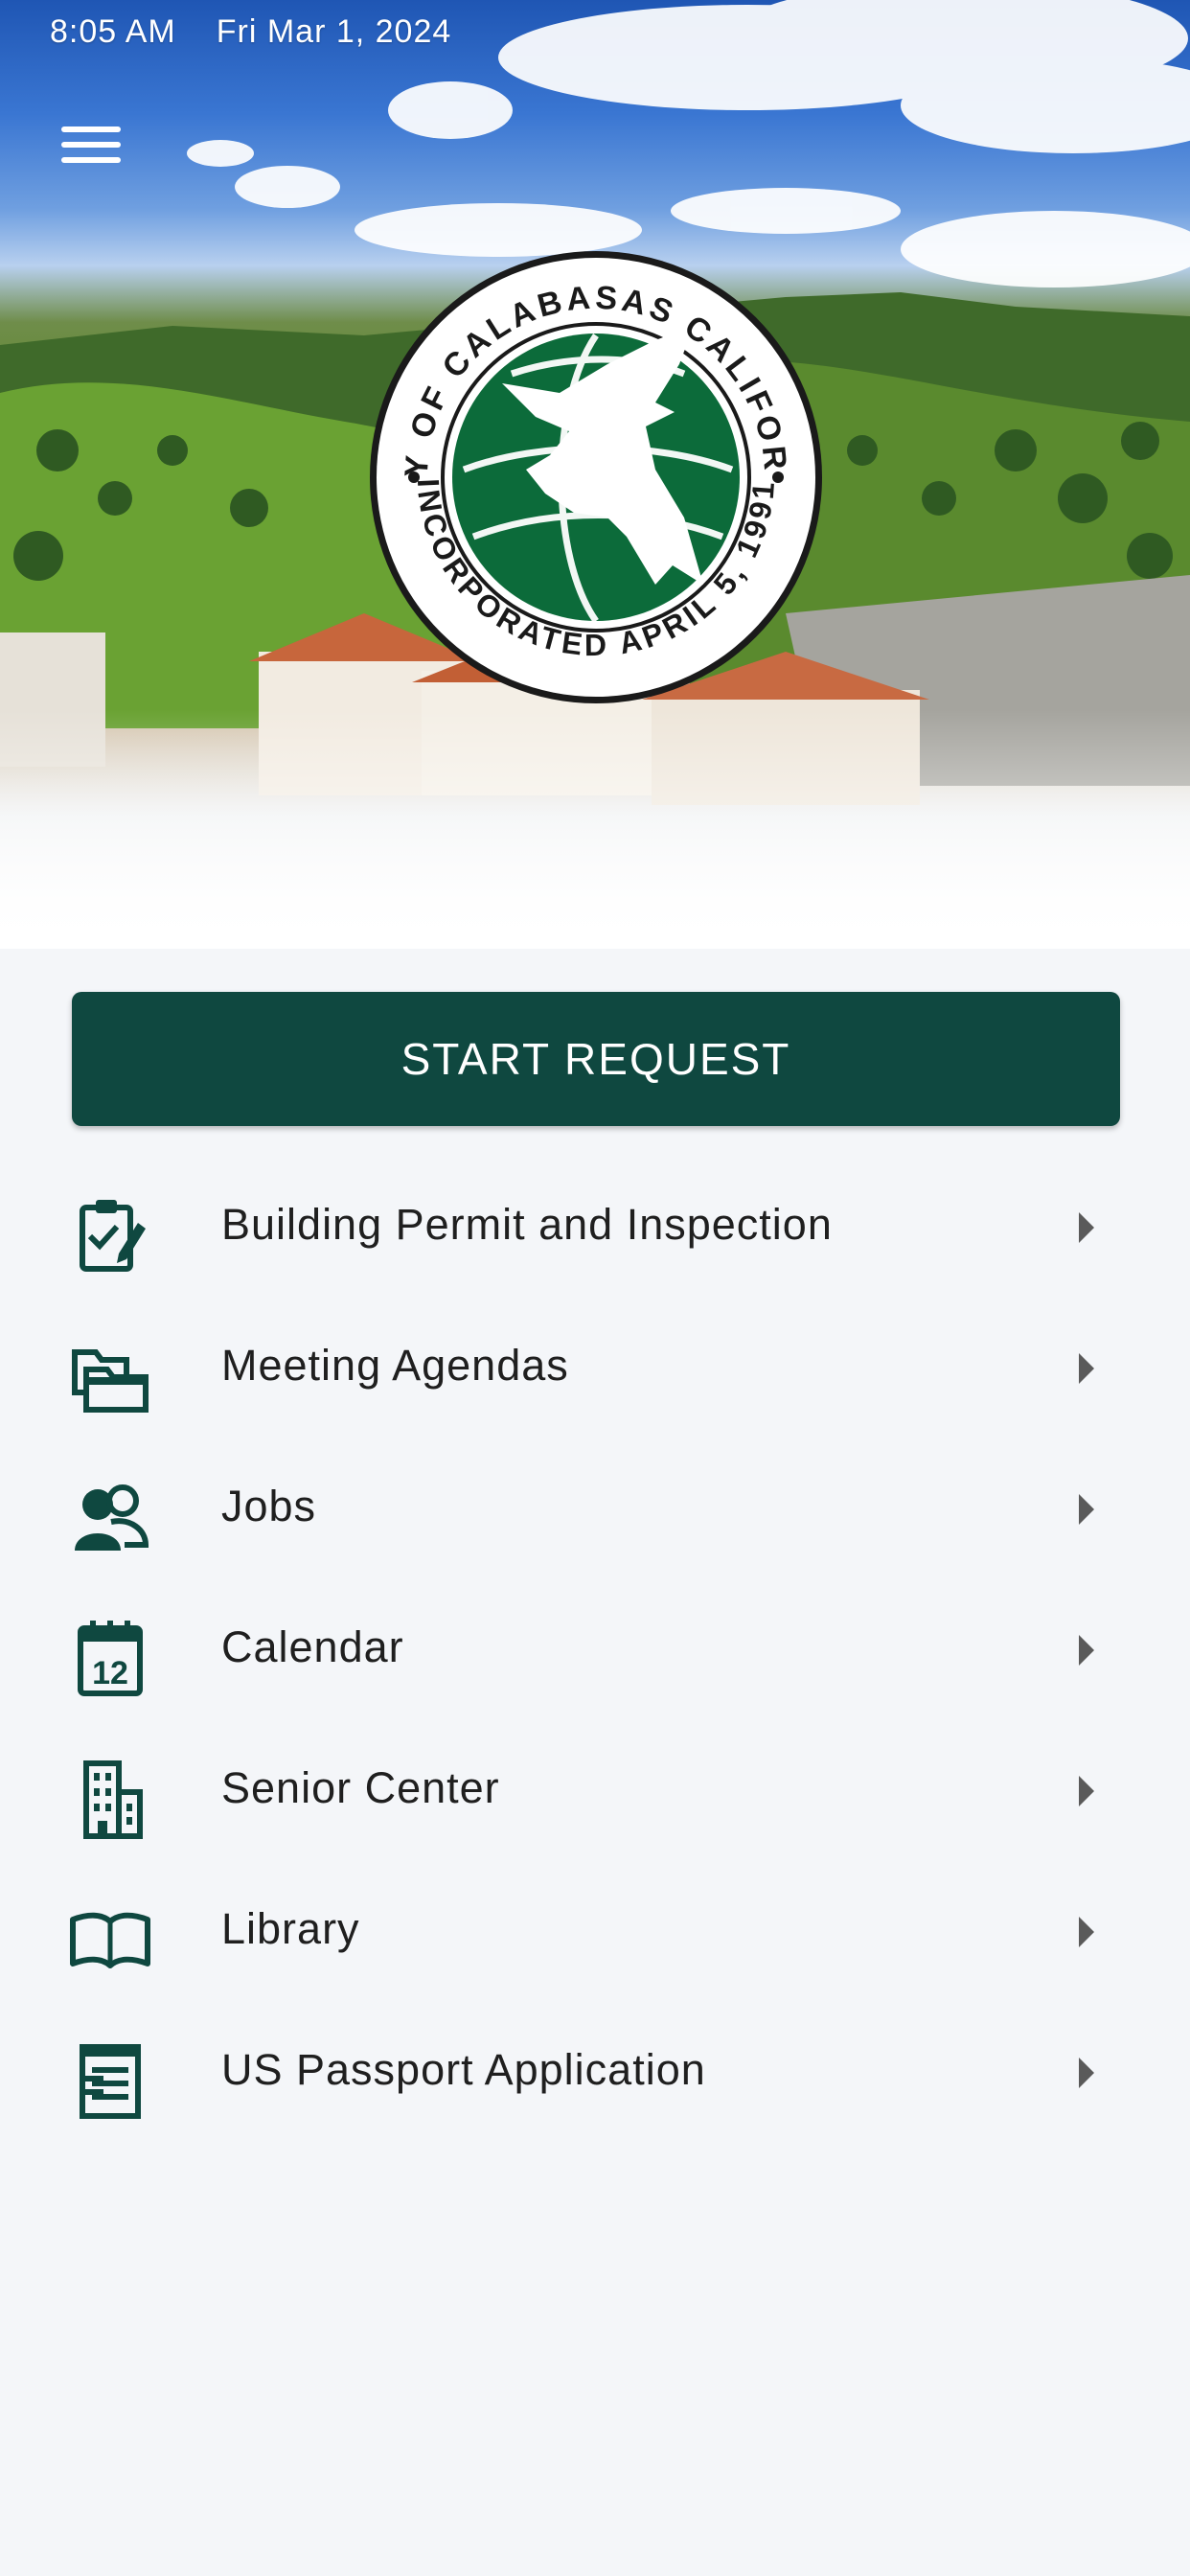  What do you see at coordinates (290, 1928) in the screenshot?
I see `menu-item-label: Library` at bounding box center [290, 1928].